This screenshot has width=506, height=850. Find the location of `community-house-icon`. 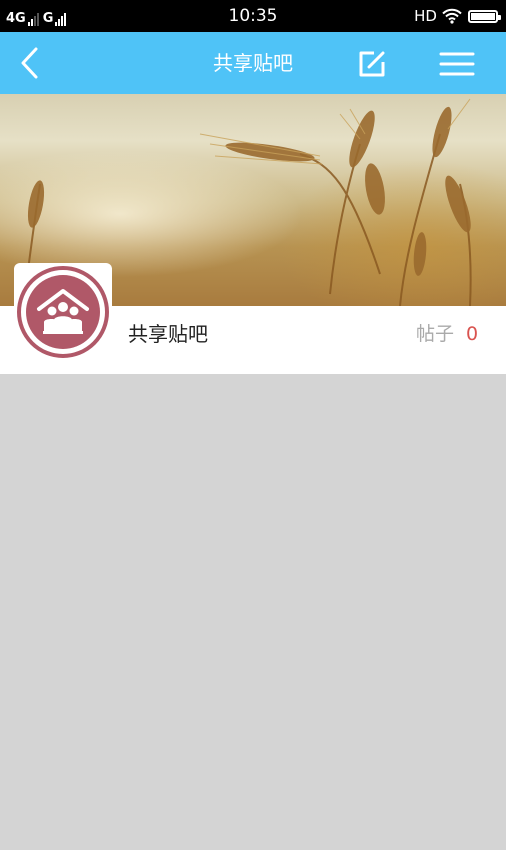

community-house-icon is located at coordinates (63, 311).